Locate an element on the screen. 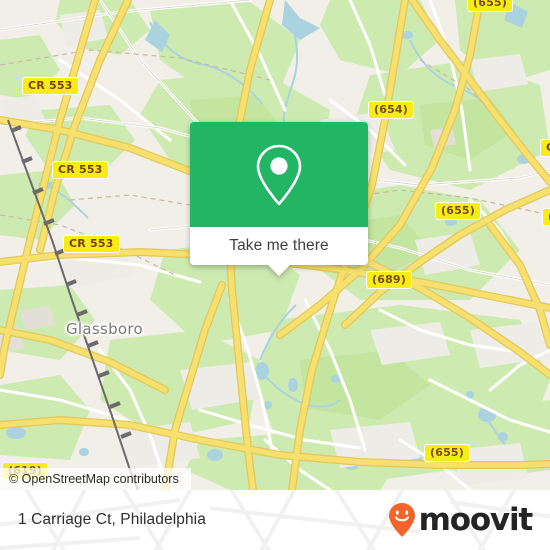 This screenshot has width=550, height=550. take-me-there-label: Take me there is located at coordinates (279, 245).